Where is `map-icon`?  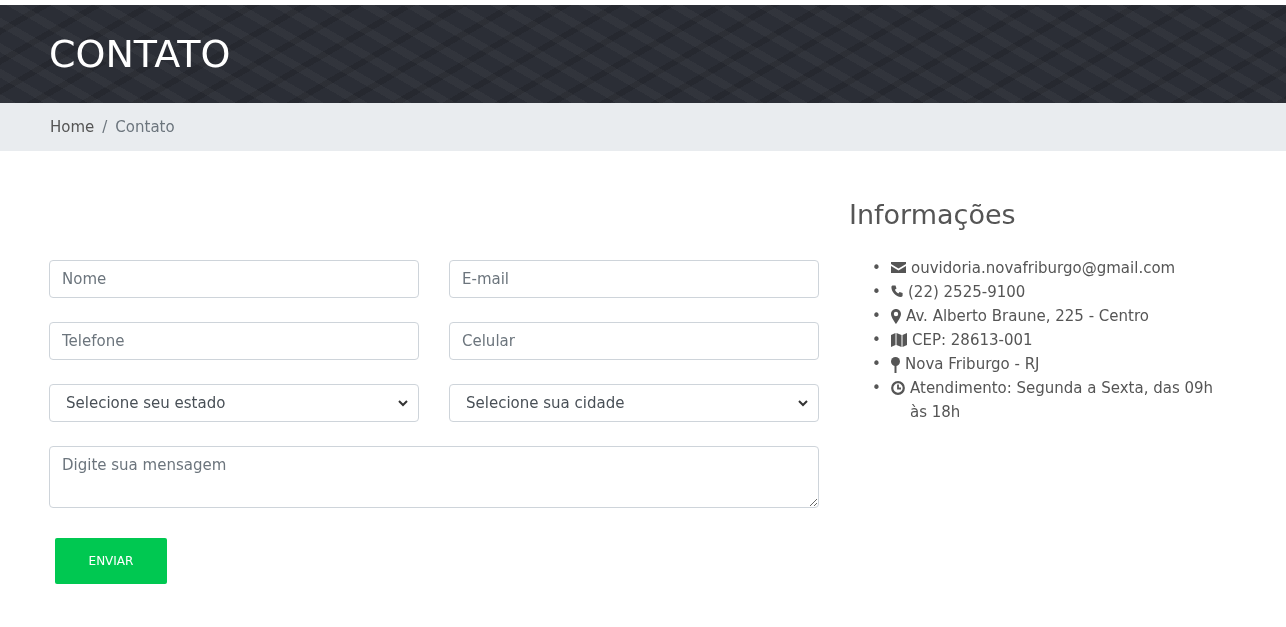 map-icon is located at coordinates (899, 340).